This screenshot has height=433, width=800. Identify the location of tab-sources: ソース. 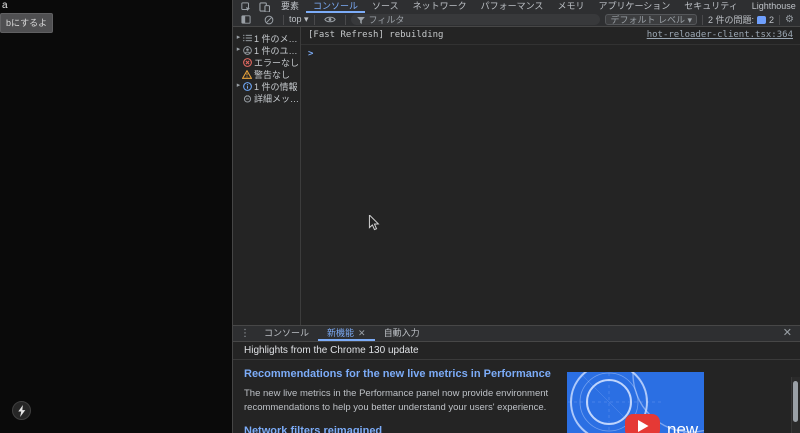
(385, 6).